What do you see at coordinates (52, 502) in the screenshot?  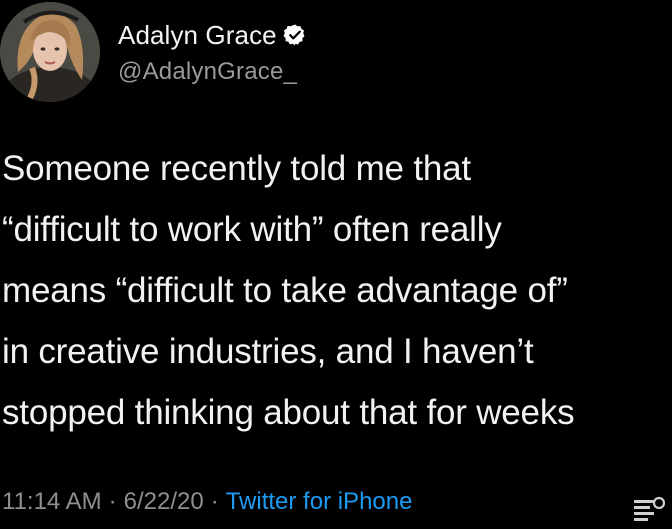 I see `tweet-time: 11:14 AM` at bounding box center [52, 502].